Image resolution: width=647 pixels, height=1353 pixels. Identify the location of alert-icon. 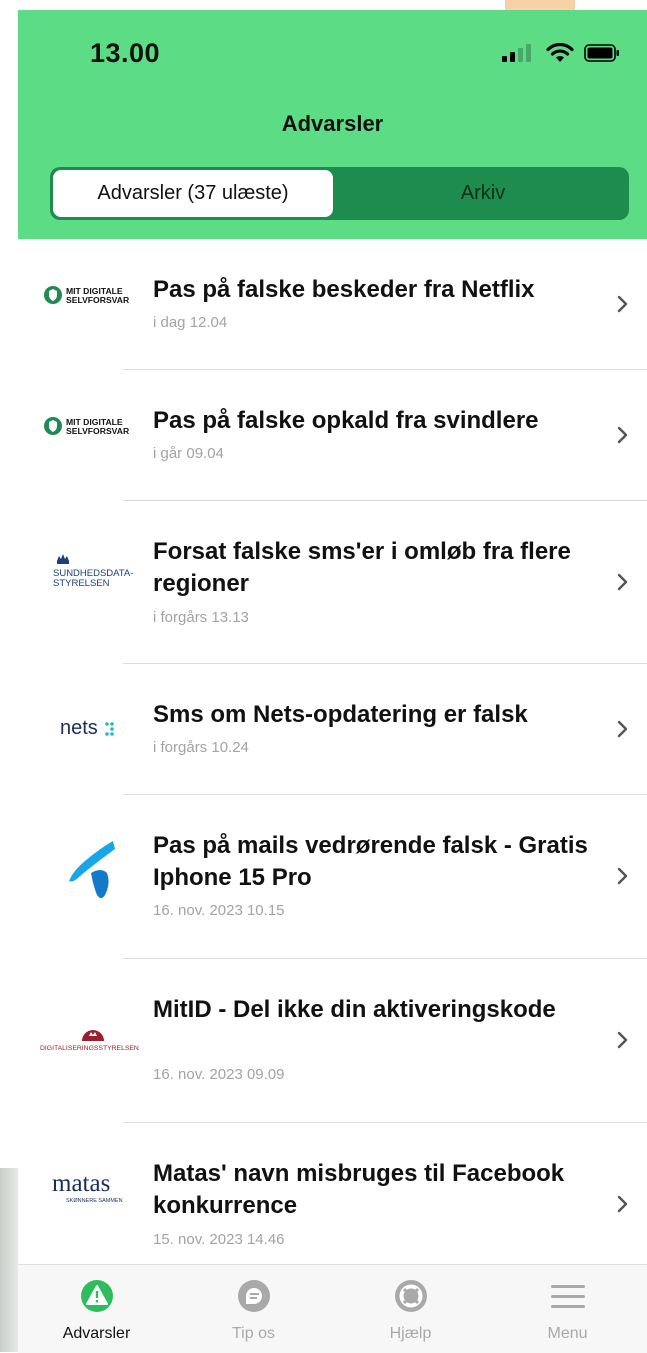
(96, 1296).